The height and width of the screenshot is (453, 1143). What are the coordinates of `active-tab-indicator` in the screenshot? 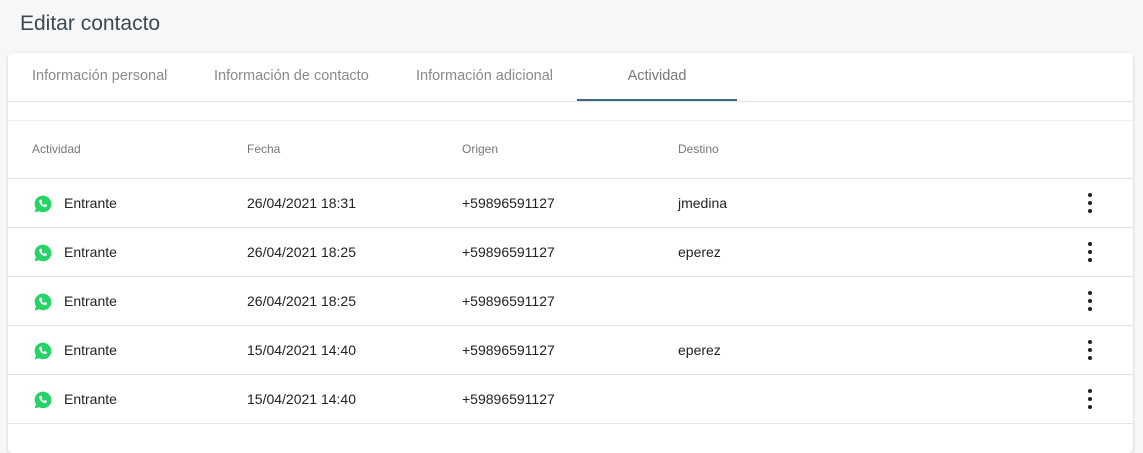 It's located at (657, 100).